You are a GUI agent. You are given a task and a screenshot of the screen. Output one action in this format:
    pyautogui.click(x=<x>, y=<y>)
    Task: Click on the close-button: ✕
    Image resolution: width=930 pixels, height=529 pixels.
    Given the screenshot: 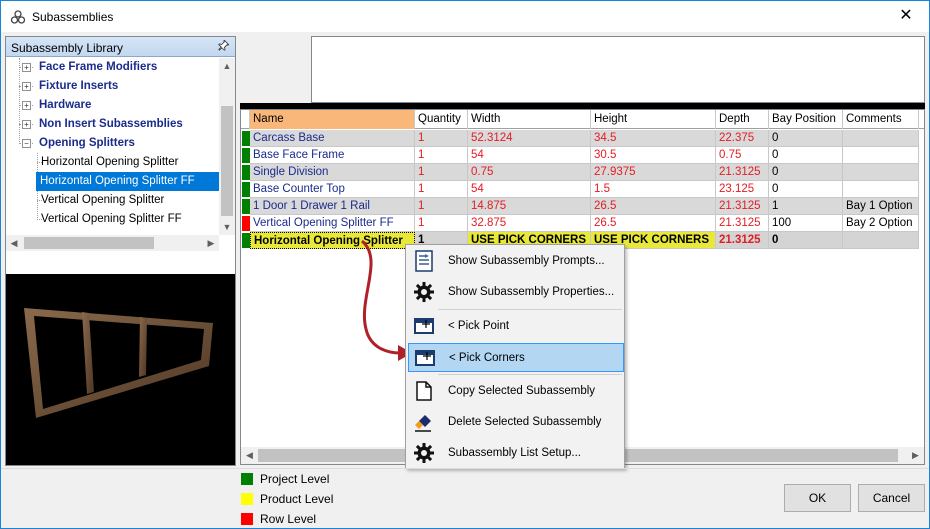 What is the action you would take?
    pyautogui.click(x=906, y=16)
    